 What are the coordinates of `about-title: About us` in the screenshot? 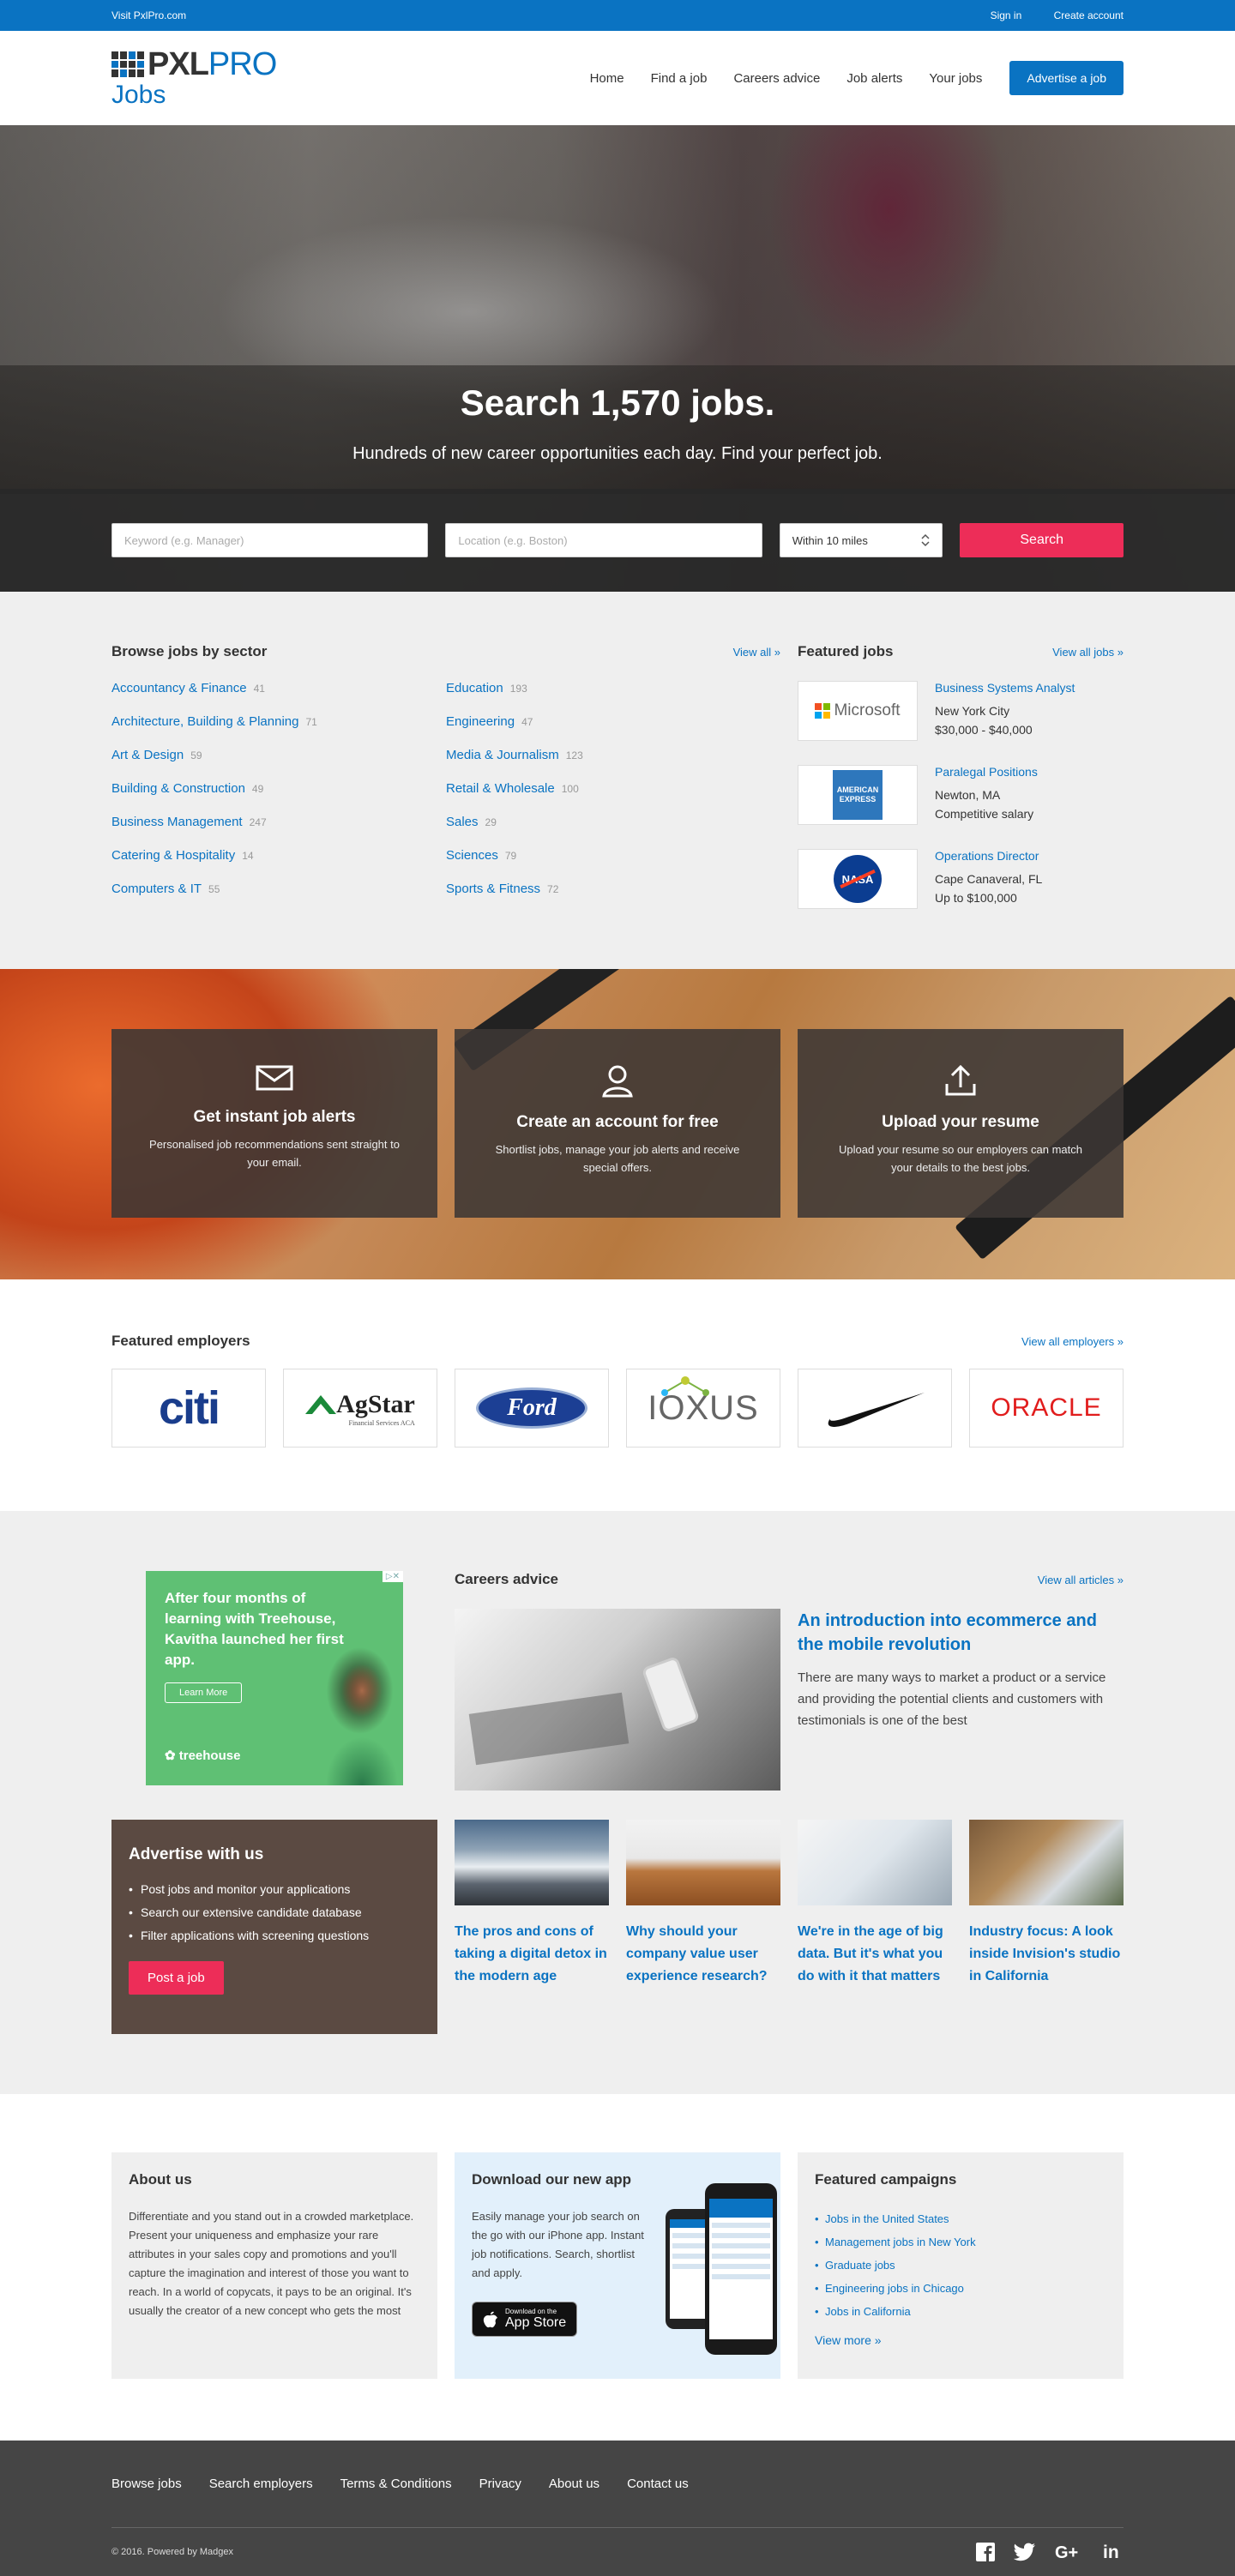 It's located at (160, 2179).